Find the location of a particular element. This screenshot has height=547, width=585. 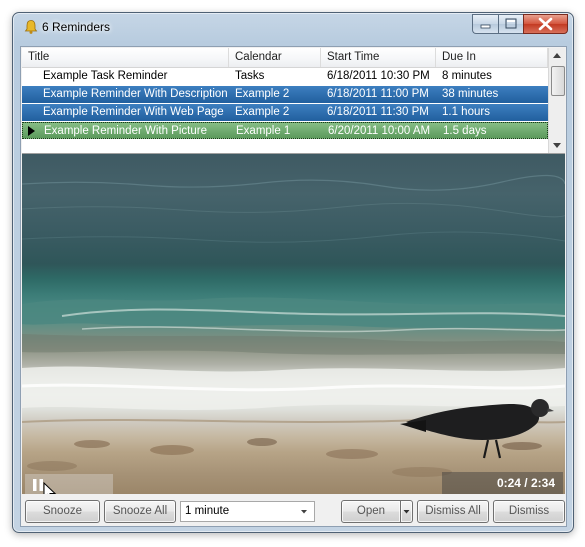

close-button is located at coordinates (545, 24).